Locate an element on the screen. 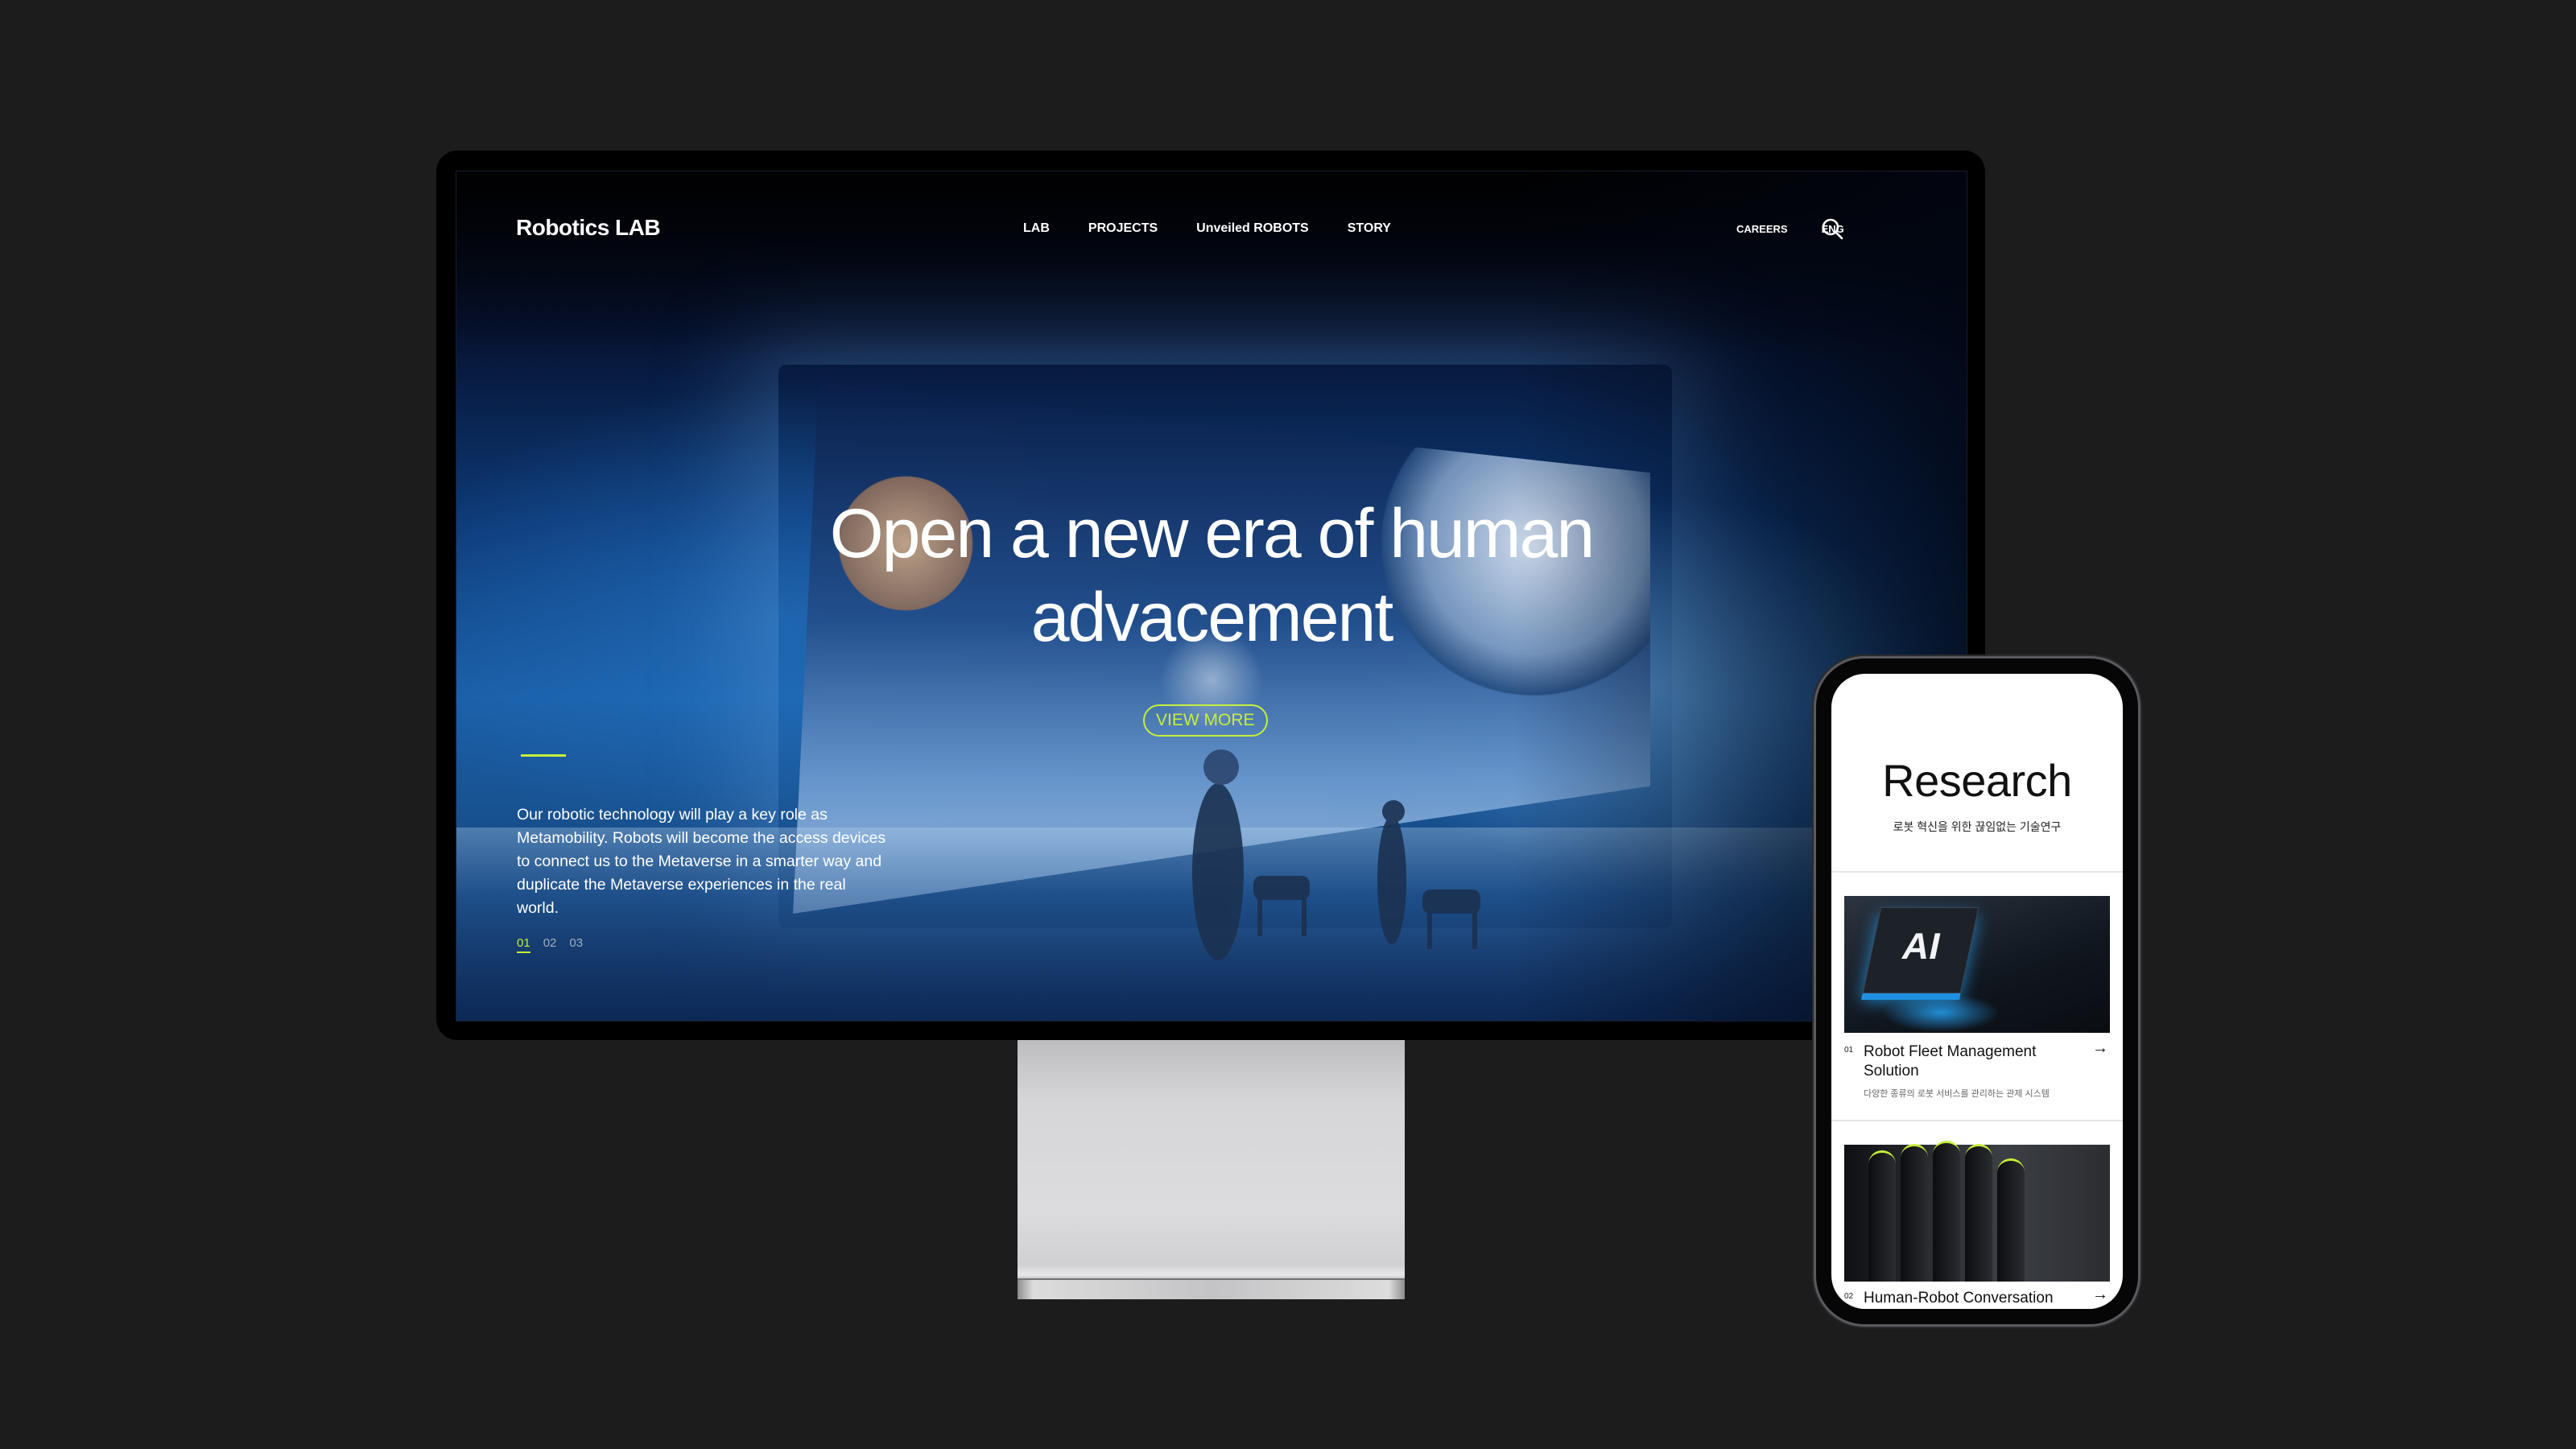 Image resolution: width=2576 pixels, height=1449 pixels. nav-item-unveiled-robots: Unveiled ROBOTS is located at coordinates (1252, 228).